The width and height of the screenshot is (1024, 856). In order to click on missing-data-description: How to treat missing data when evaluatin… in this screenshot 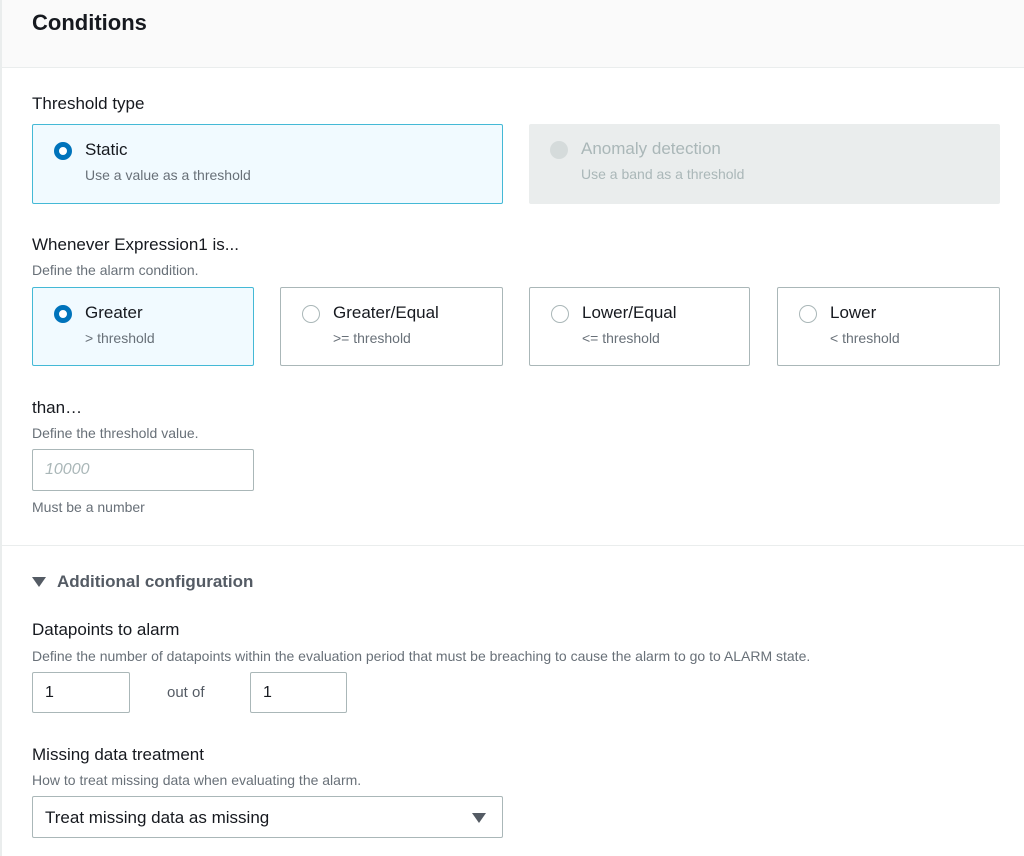, I will do `click(197, 780)`.